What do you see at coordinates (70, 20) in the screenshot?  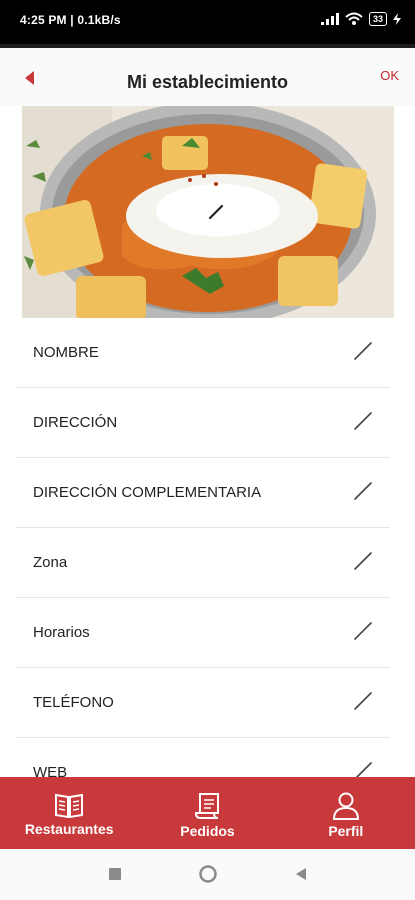 I see `status-time: 4:25 PM | 0.1kB/s` at bounding box center [70, 20].